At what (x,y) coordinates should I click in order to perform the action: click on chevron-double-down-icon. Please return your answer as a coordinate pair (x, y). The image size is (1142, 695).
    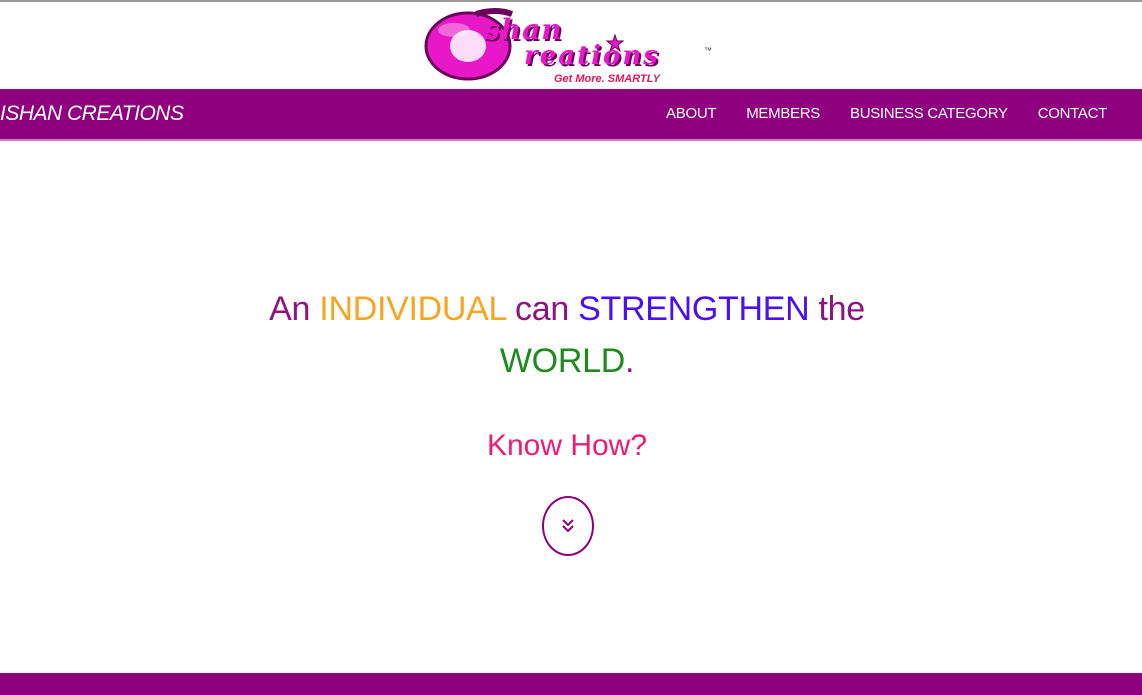
    Looking at the image, I should click on (568, 526).